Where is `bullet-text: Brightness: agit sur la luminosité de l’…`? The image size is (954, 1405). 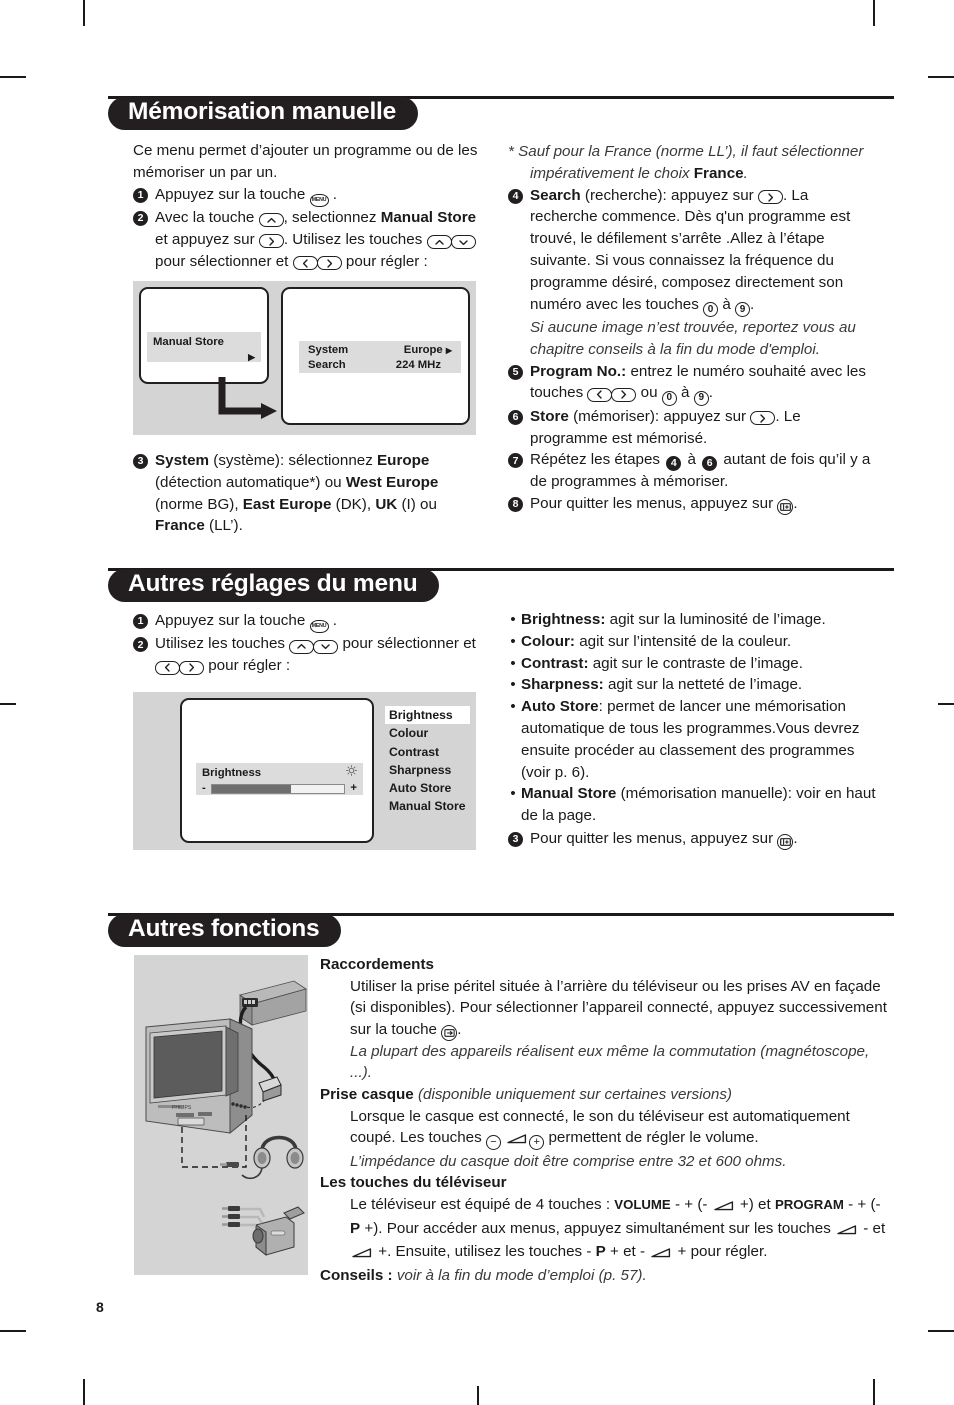 bullet-text: Brightness: agit sur la luminosité de l’… is located at coordinates (700, 620).